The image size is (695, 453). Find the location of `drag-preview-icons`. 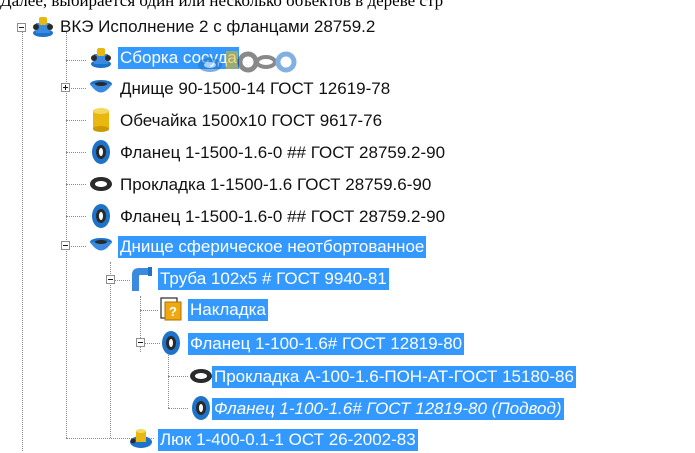

drag-preview-icons is located at coordinates (247, 62).